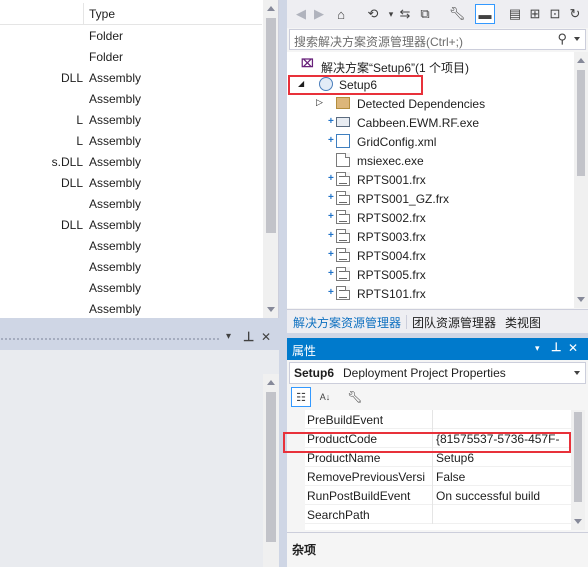  What do you see at coordinates (430, 141) in the screenshot?
I see `tree-item: + GridConfig.xml` at bounding box center [430, 141].